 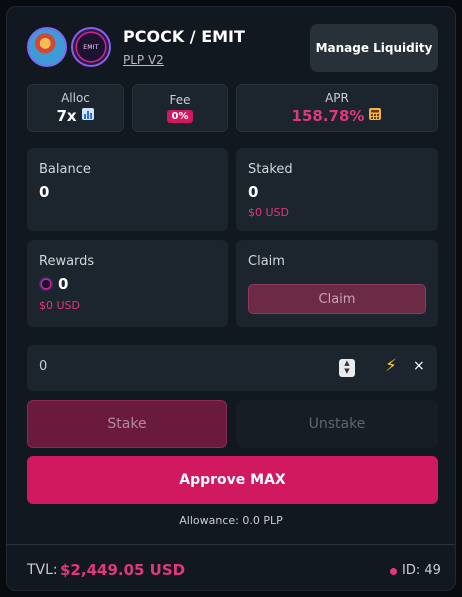 What do you see at coordinates (421, 570) in the screenshot?
I see `pool-id: ID: 49` at bounding box center [421, 570].